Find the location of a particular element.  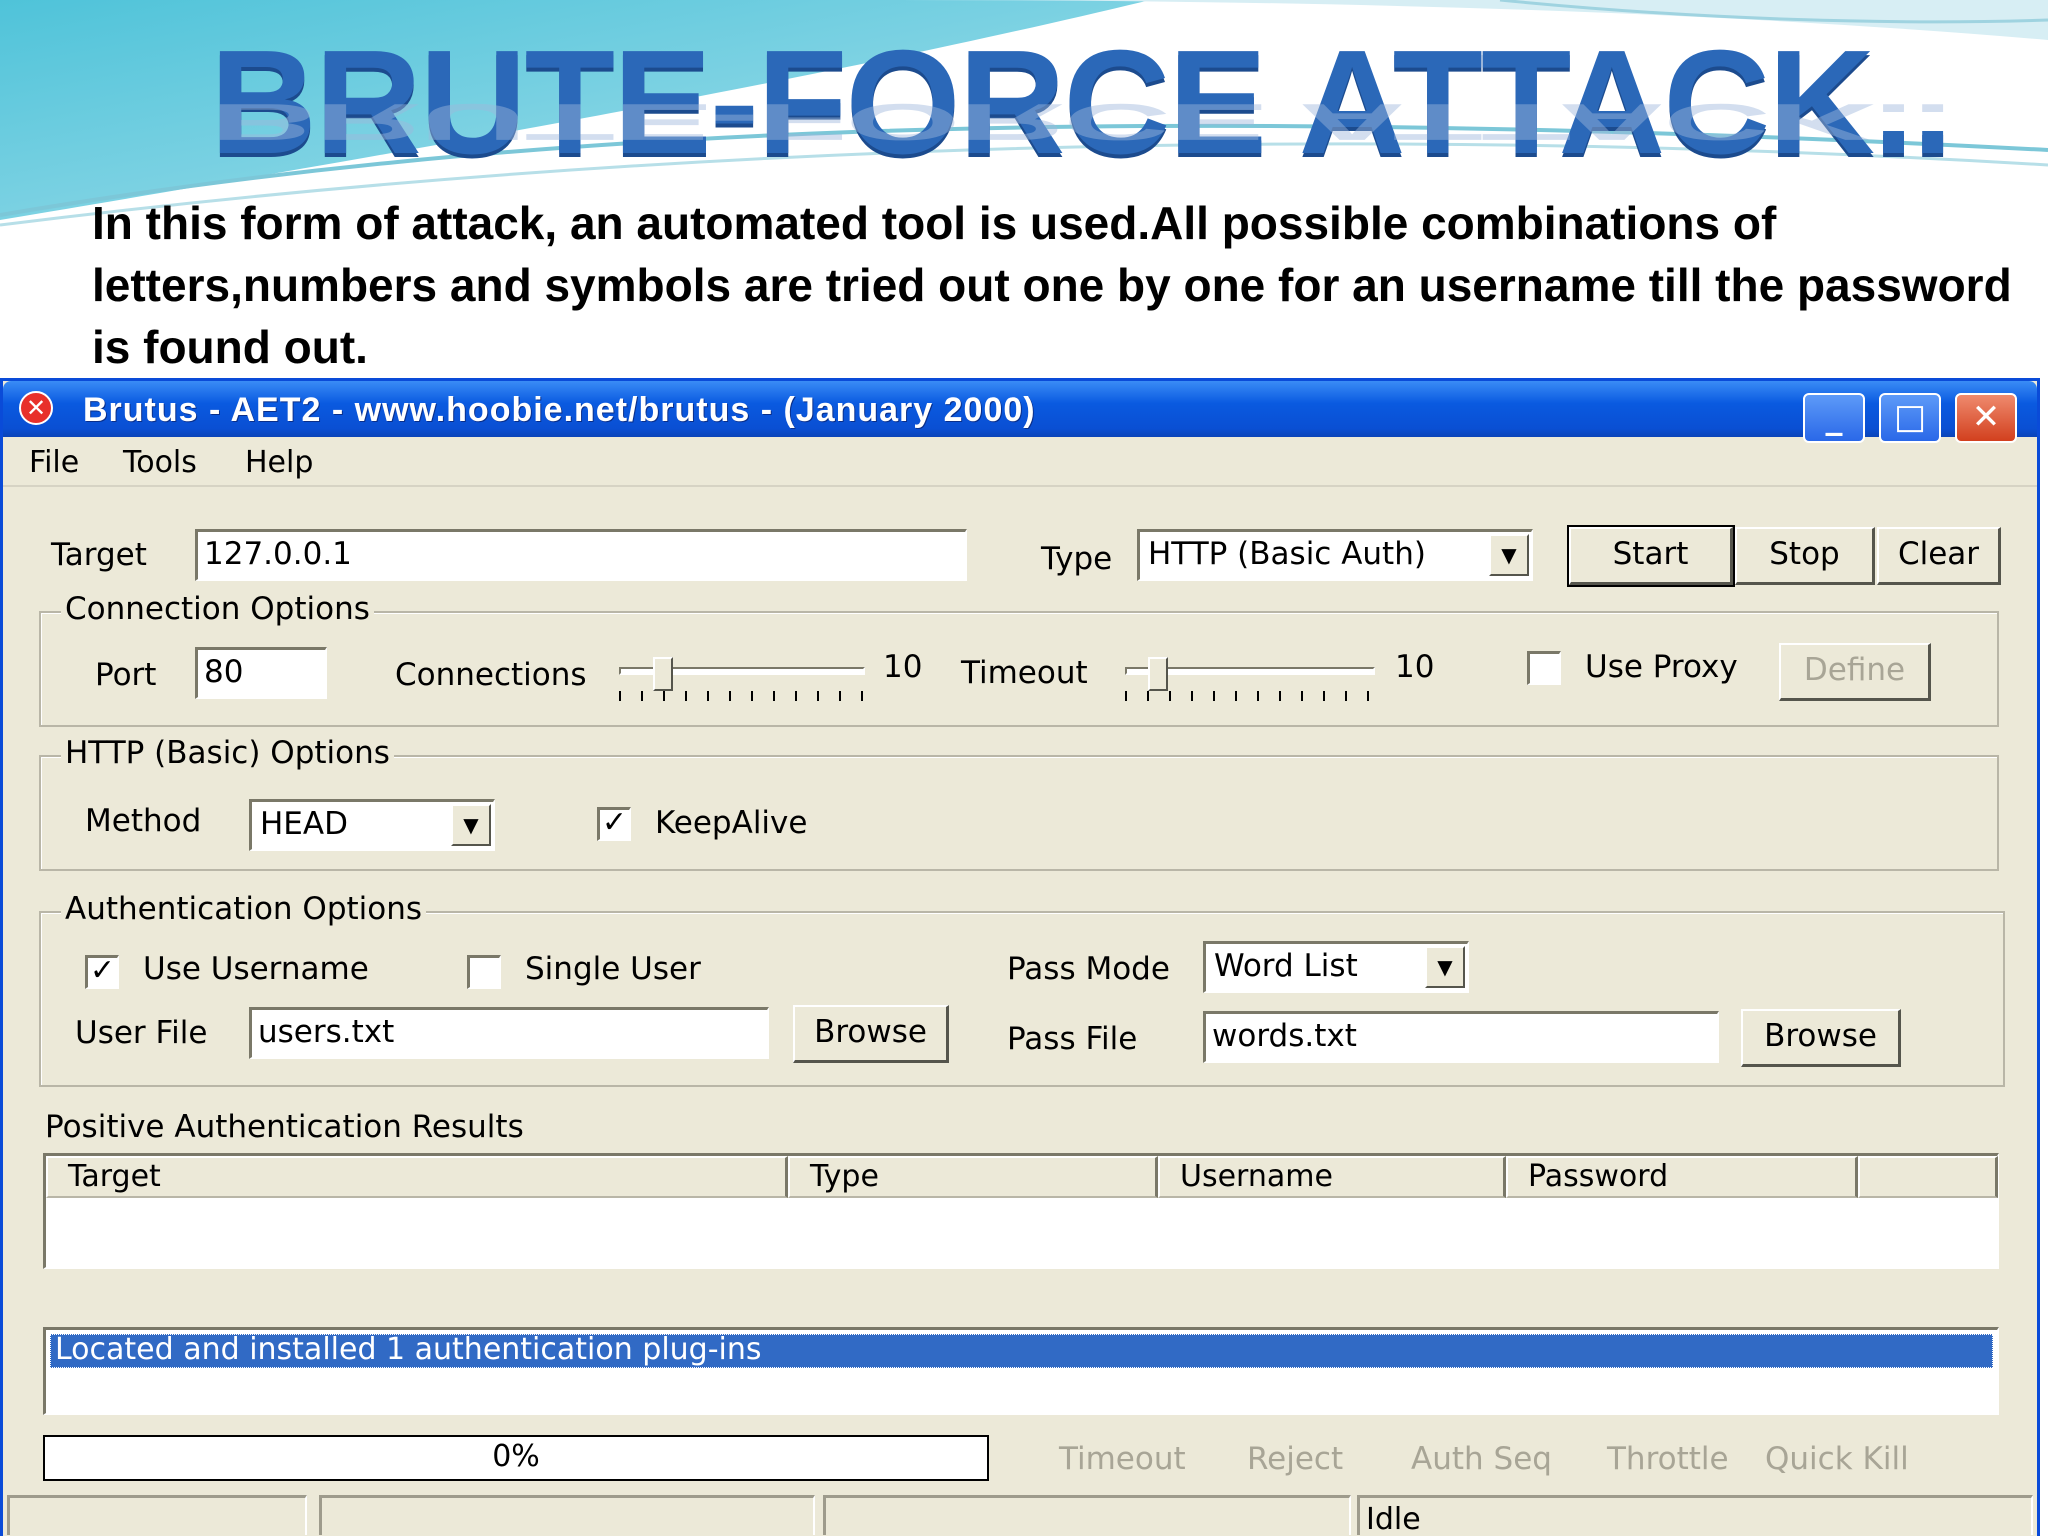

type-select: HTTP (Basic Auth) ▼ is located at coordinates (1335, 555).